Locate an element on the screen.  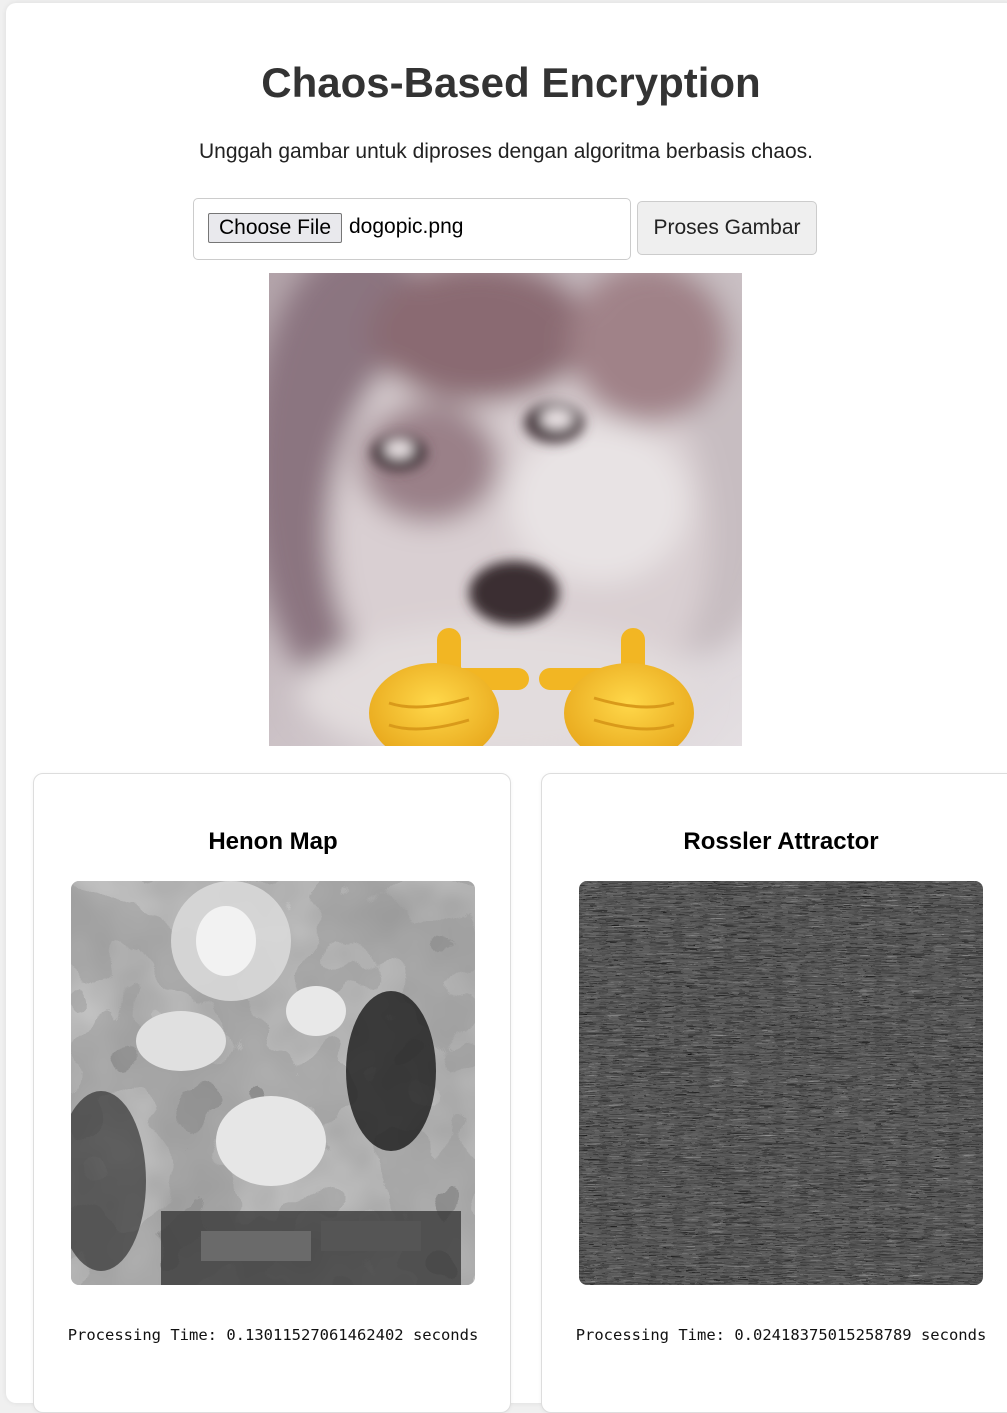
selected-file-name: dogopic.png is located at coordinates (406, 226).